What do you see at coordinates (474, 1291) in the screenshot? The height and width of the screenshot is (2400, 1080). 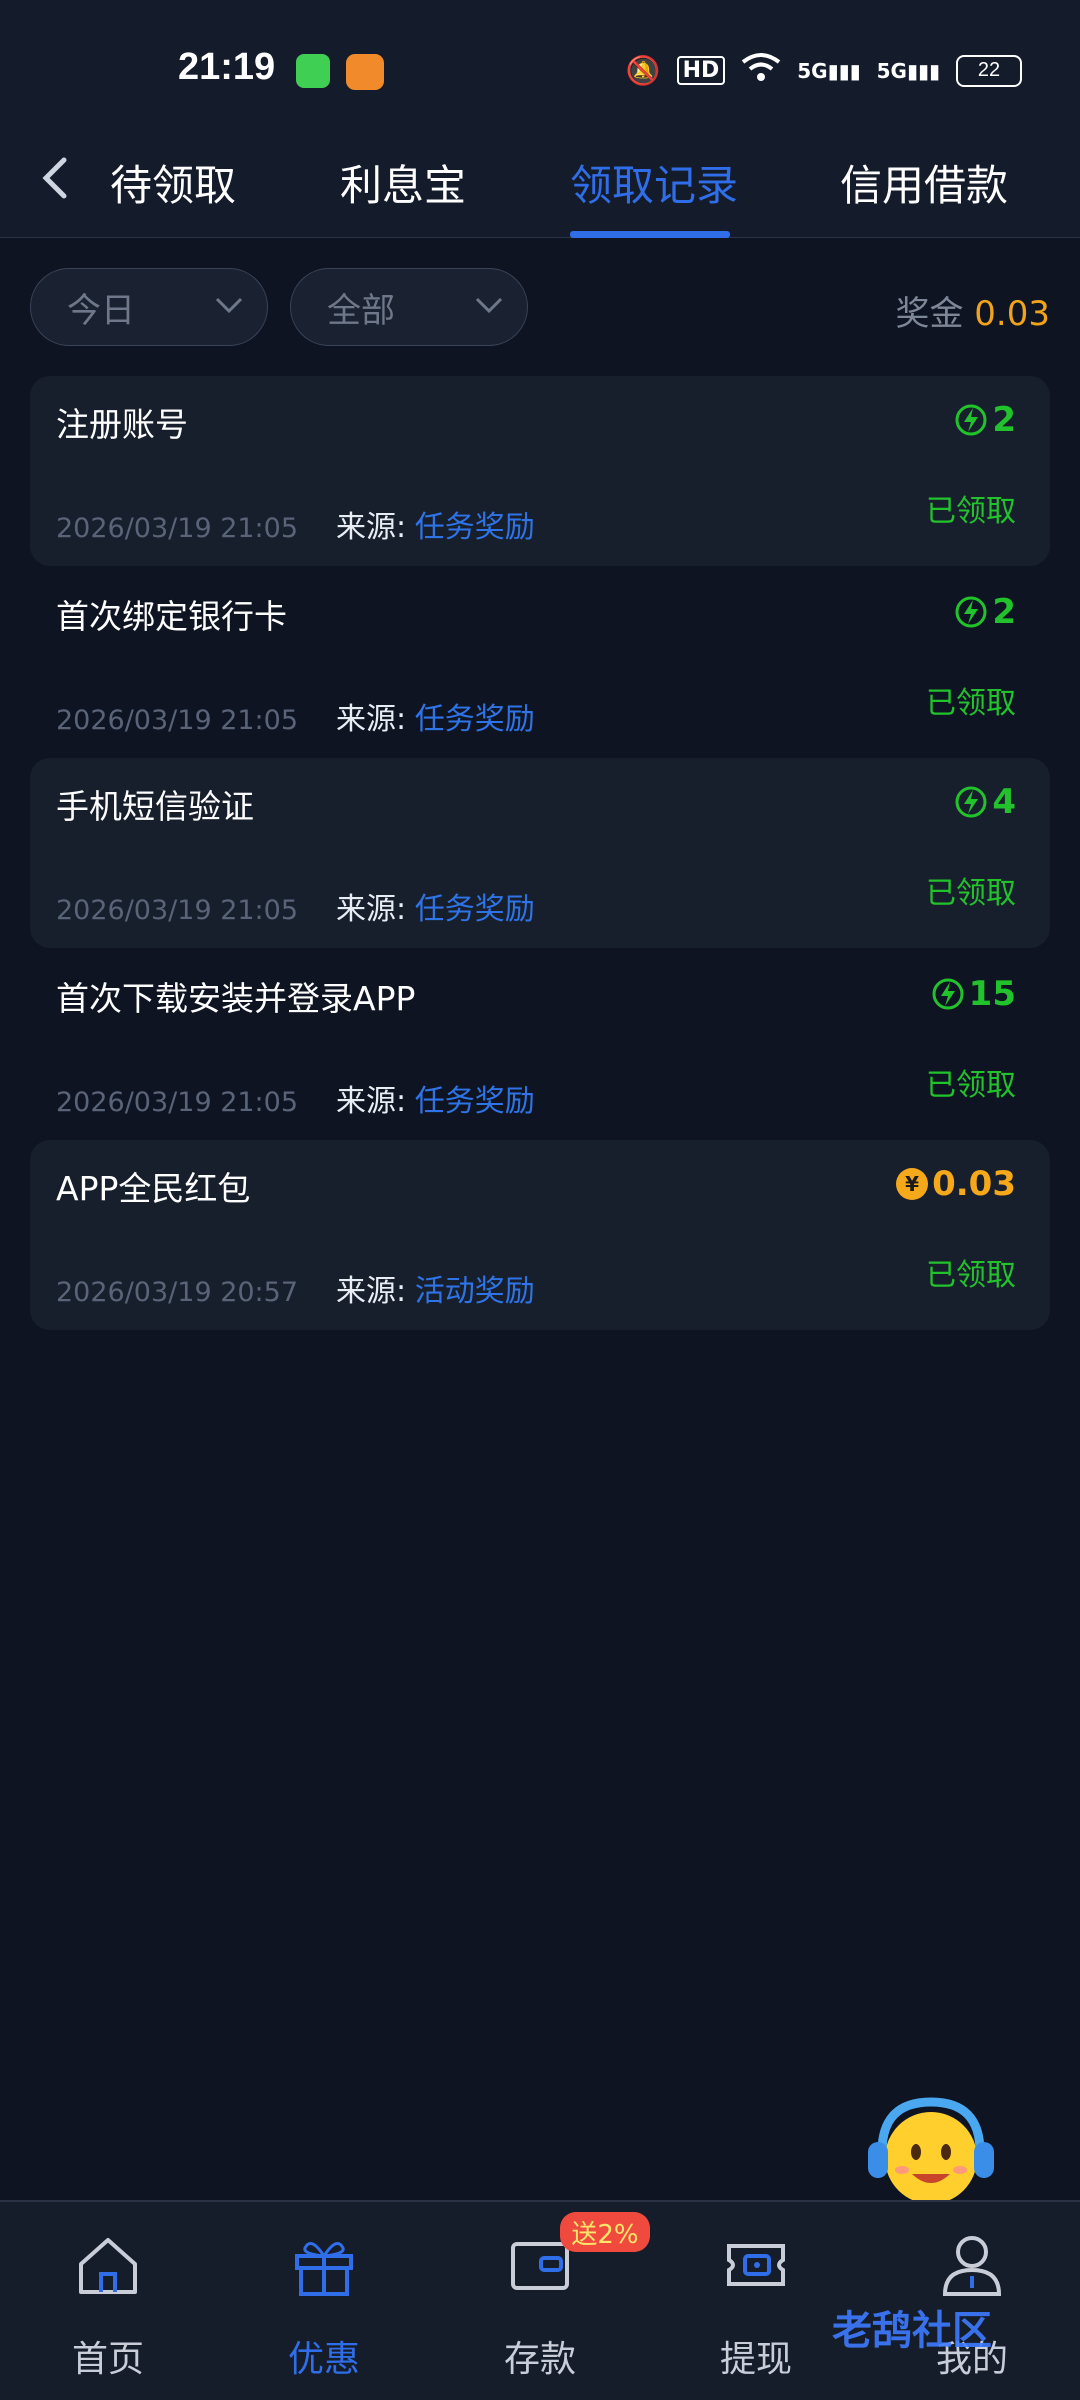 I see `record-source: 活动奖励` at bounding box center [474, 1291].